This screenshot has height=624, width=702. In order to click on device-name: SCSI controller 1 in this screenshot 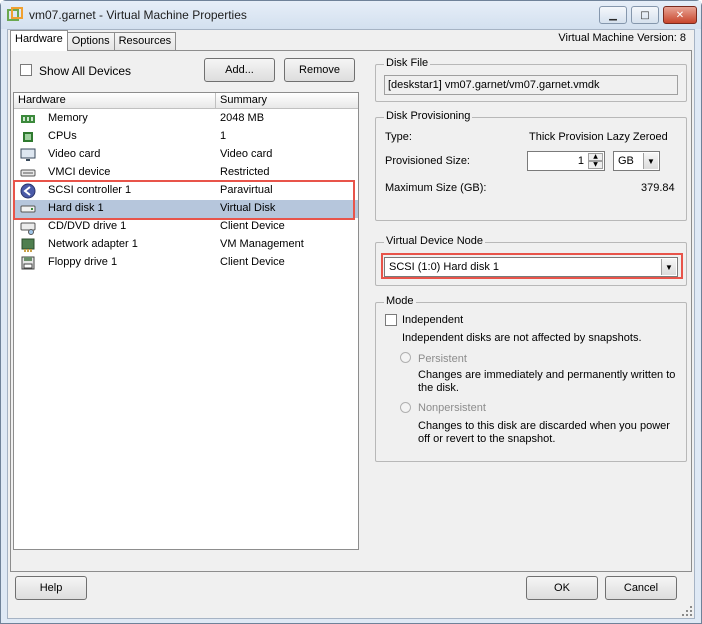, I will do `click(90, 190)`.